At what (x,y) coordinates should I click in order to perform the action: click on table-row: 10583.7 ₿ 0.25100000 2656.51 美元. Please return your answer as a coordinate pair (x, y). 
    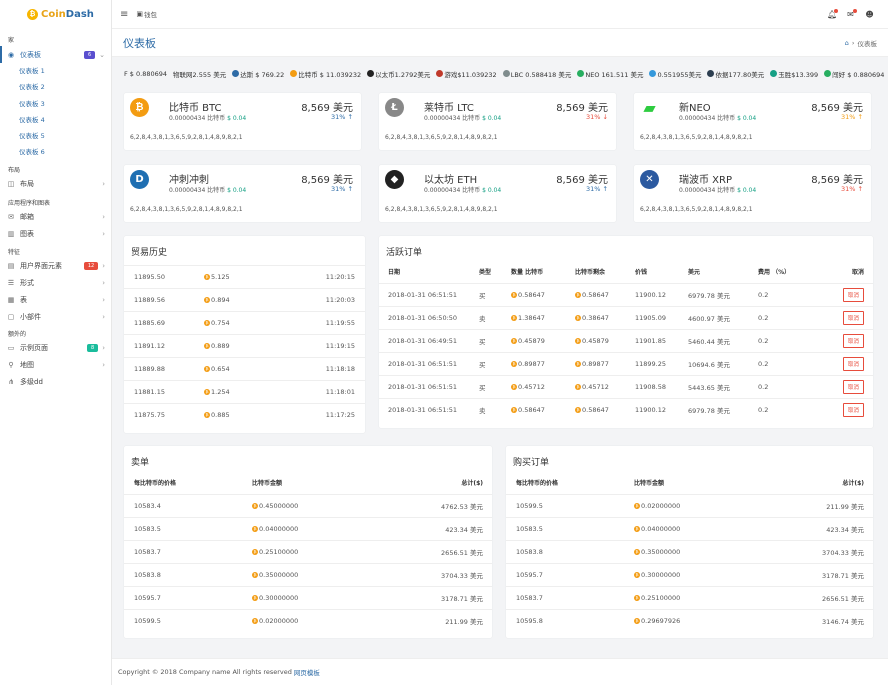
    Looking at the image, I should click on (689, 597).